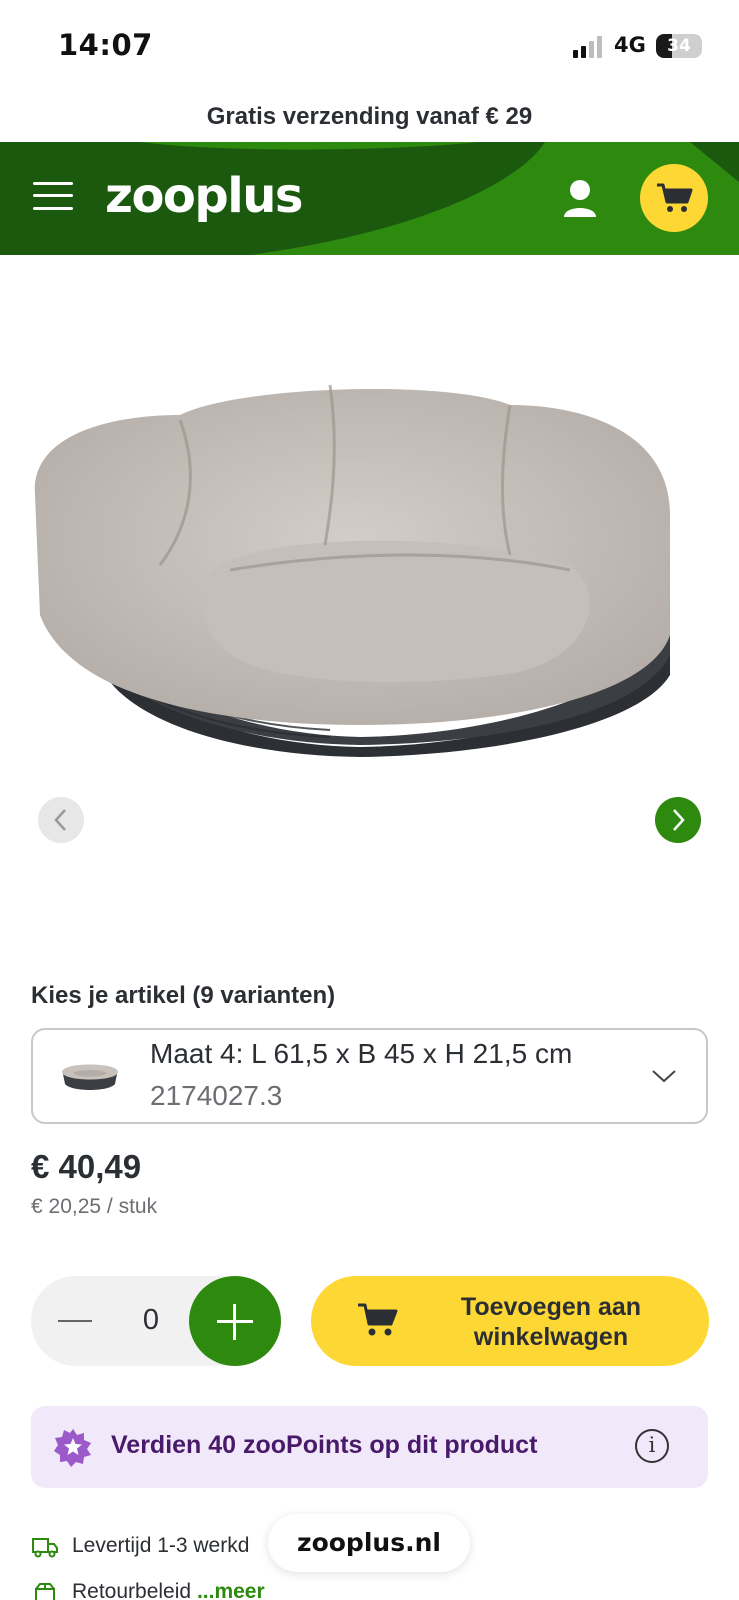 The width and height of the screenshot is (739, 1600). Describe the element at coordinates (369, 119) in the screenshot. I see `promo-banner: Gratis verzending vanaf € 29` at that location.